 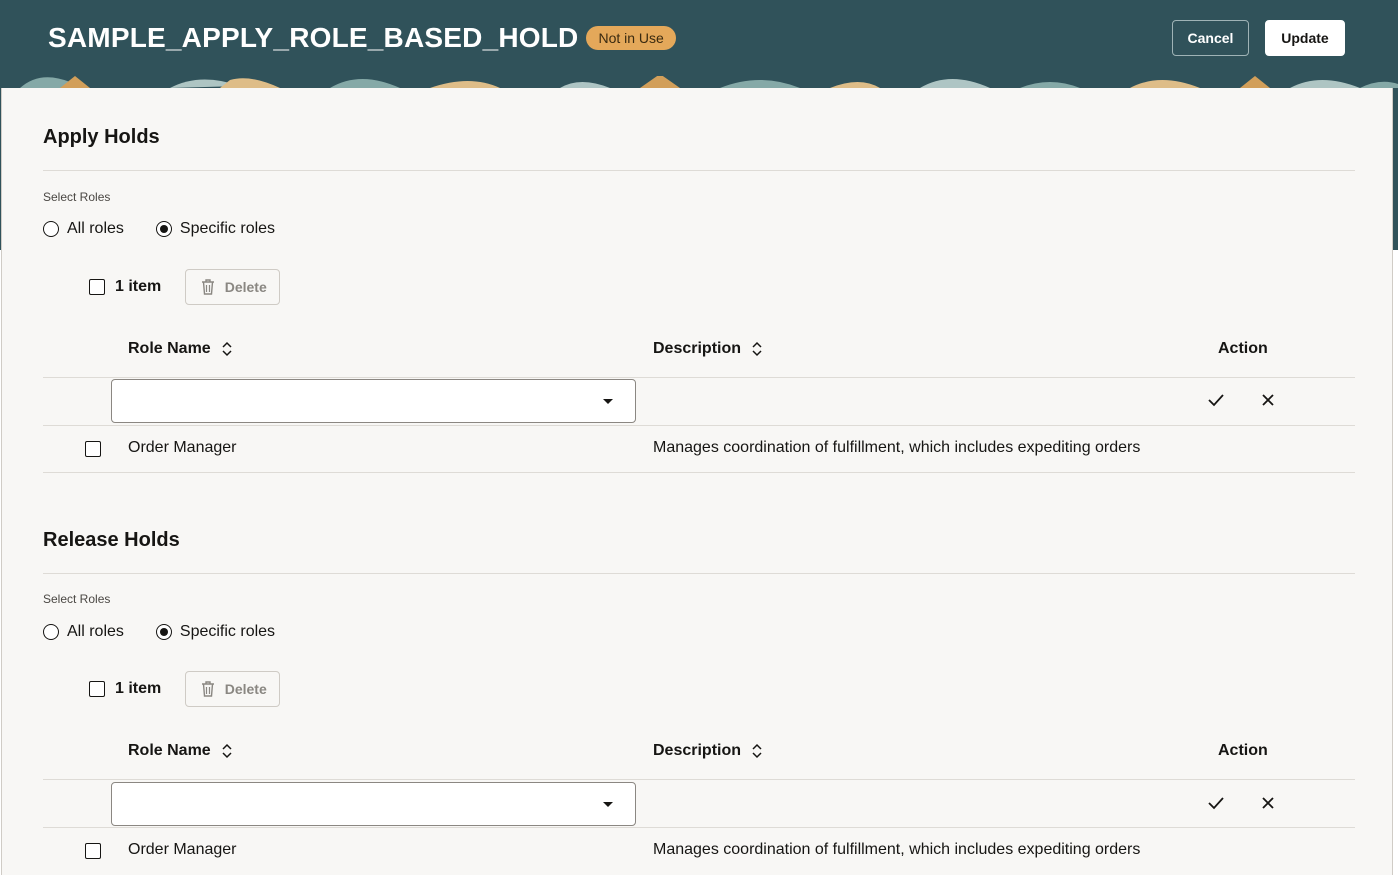 I want to click on scrollbar, so click(x=1395, y=169).